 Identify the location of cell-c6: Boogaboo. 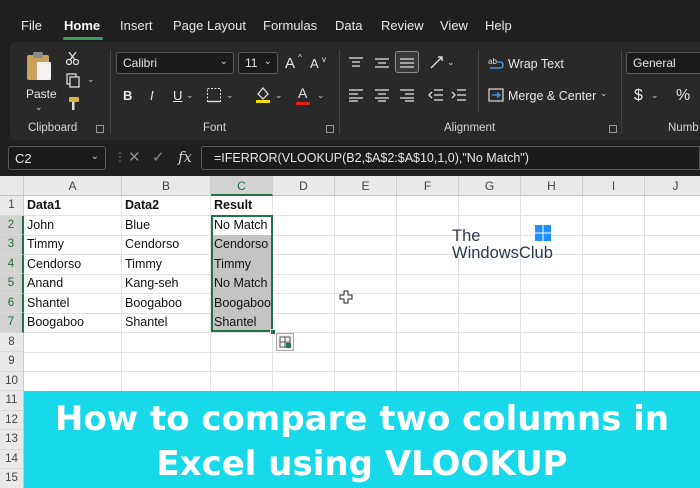
(241, 304).